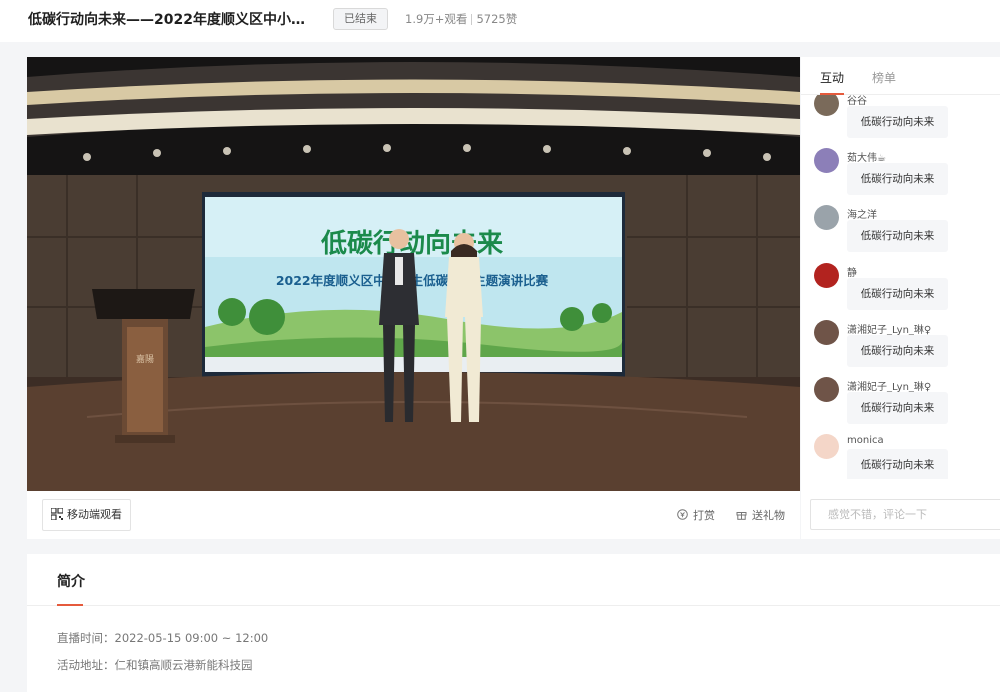 This screenshot has width=1000, height=692. I want to click on tip-label: 打赏, so click(704, 515).